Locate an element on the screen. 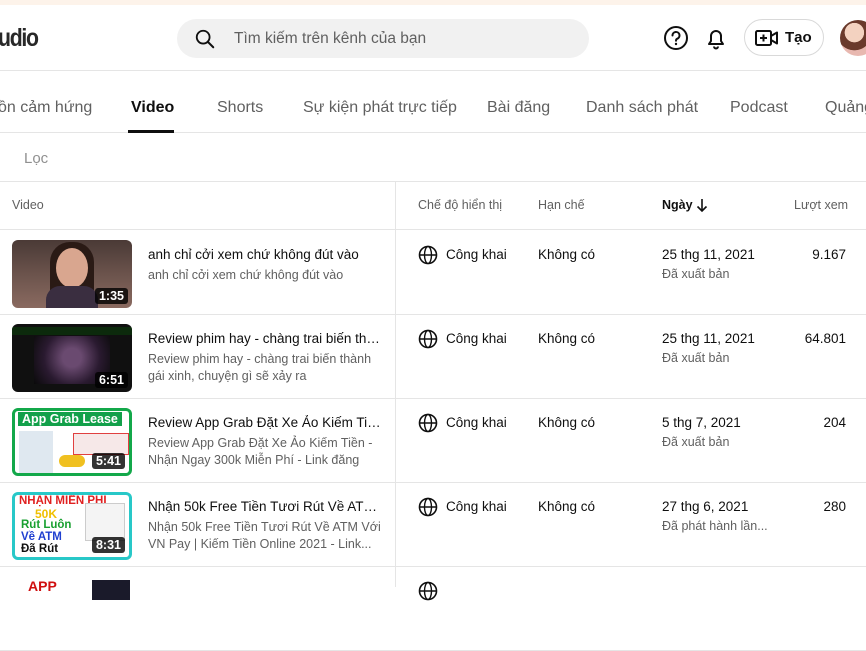 The width and height of the screenshot is (866, 651). filter-input: Lọc is located at coordinates (36, 158).